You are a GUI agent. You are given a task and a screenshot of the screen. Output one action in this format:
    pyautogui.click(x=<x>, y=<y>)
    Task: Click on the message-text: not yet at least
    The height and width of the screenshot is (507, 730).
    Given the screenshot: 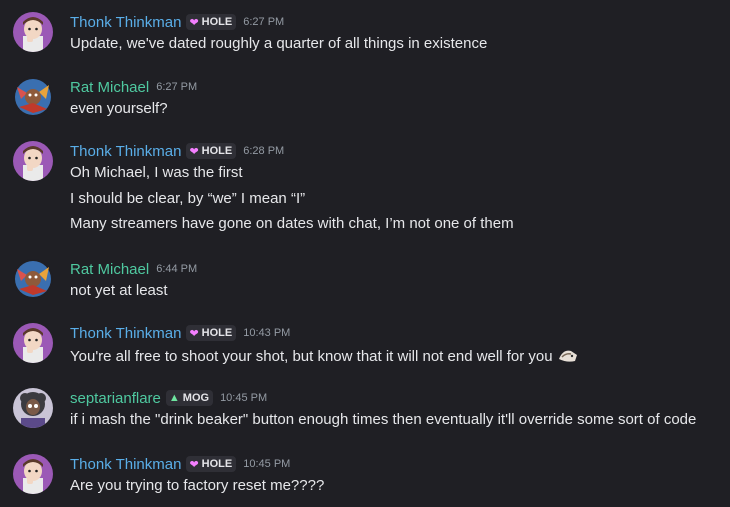 What is the action you would take?
    pyautogui.click(x=119, y=290)
    